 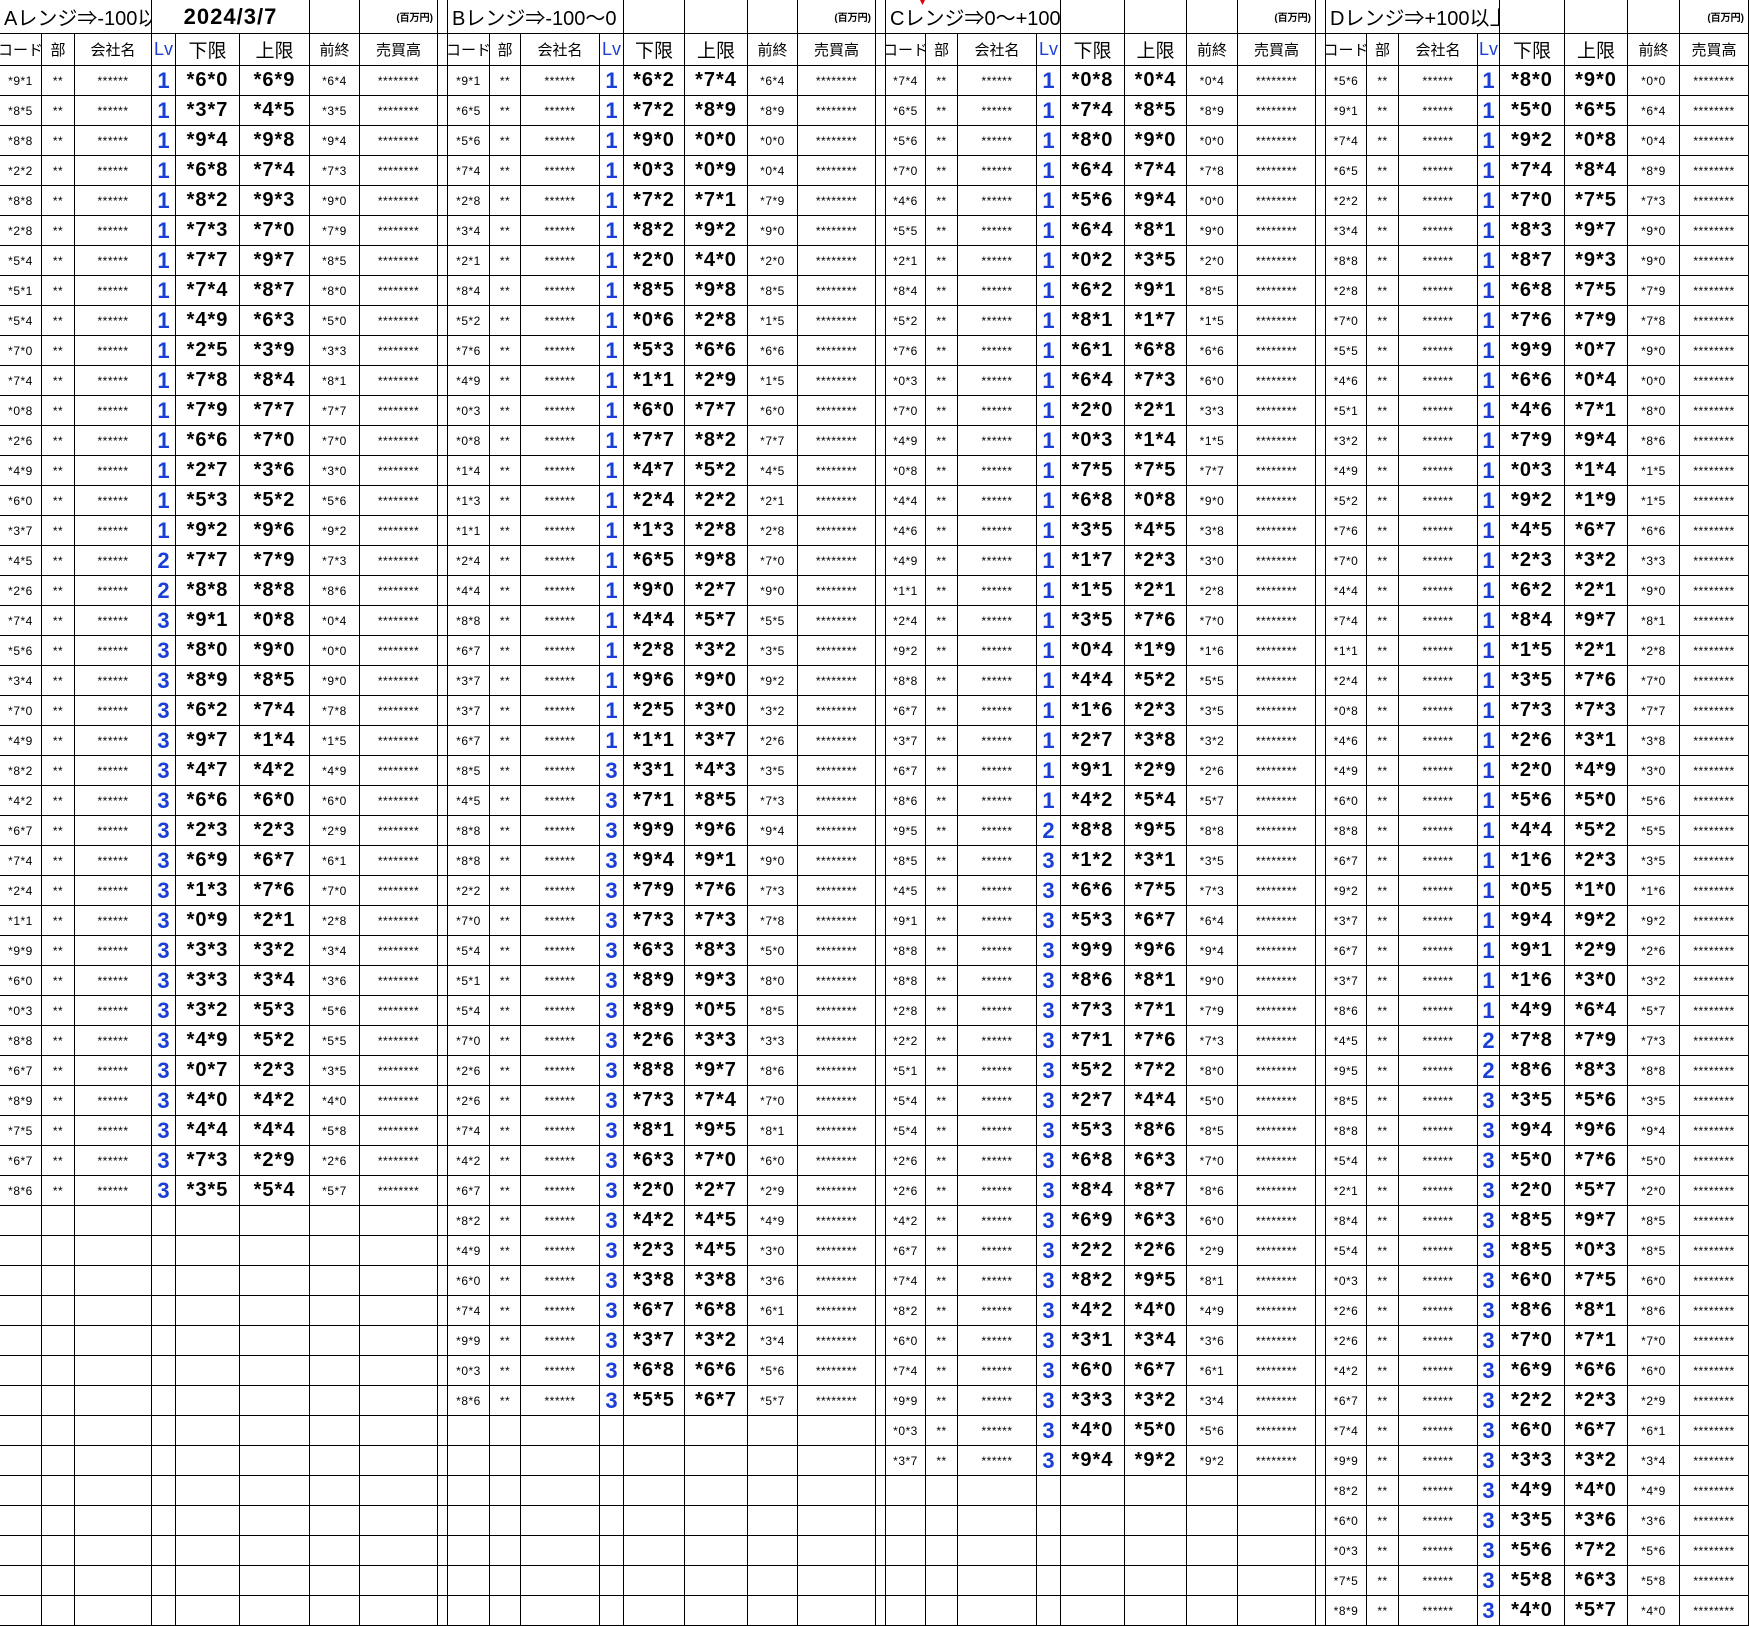 I want to click on title-blank, so click(x=1156, y=16).